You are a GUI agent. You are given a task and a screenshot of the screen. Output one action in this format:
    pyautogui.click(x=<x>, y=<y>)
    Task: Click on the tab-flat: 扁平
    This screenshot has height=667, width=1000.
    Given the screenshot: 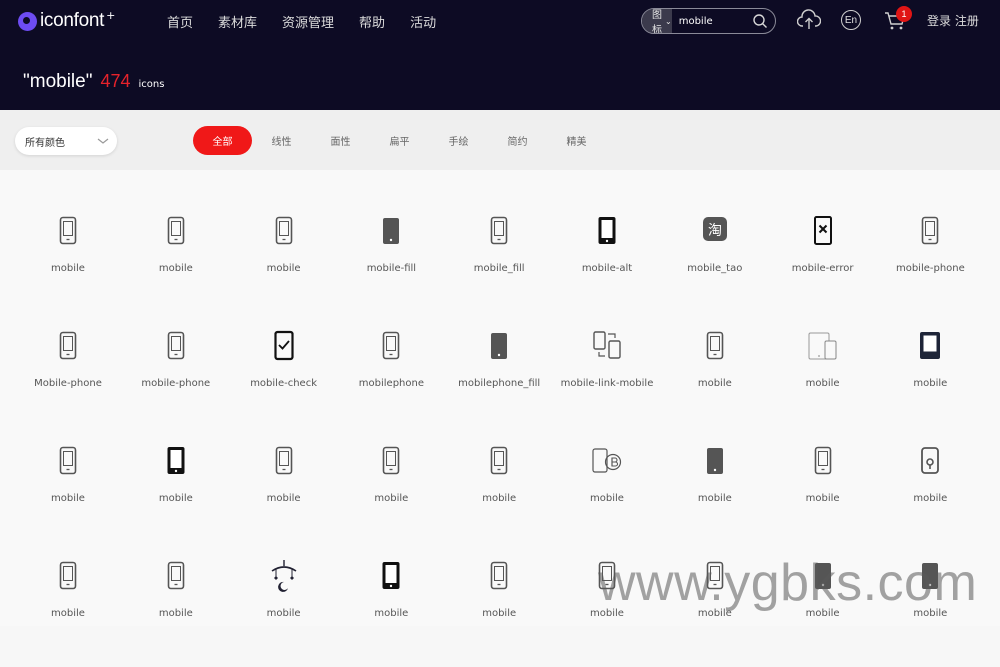 What is the action you would take?
    pyautogui.click(x=399, y=140)
    